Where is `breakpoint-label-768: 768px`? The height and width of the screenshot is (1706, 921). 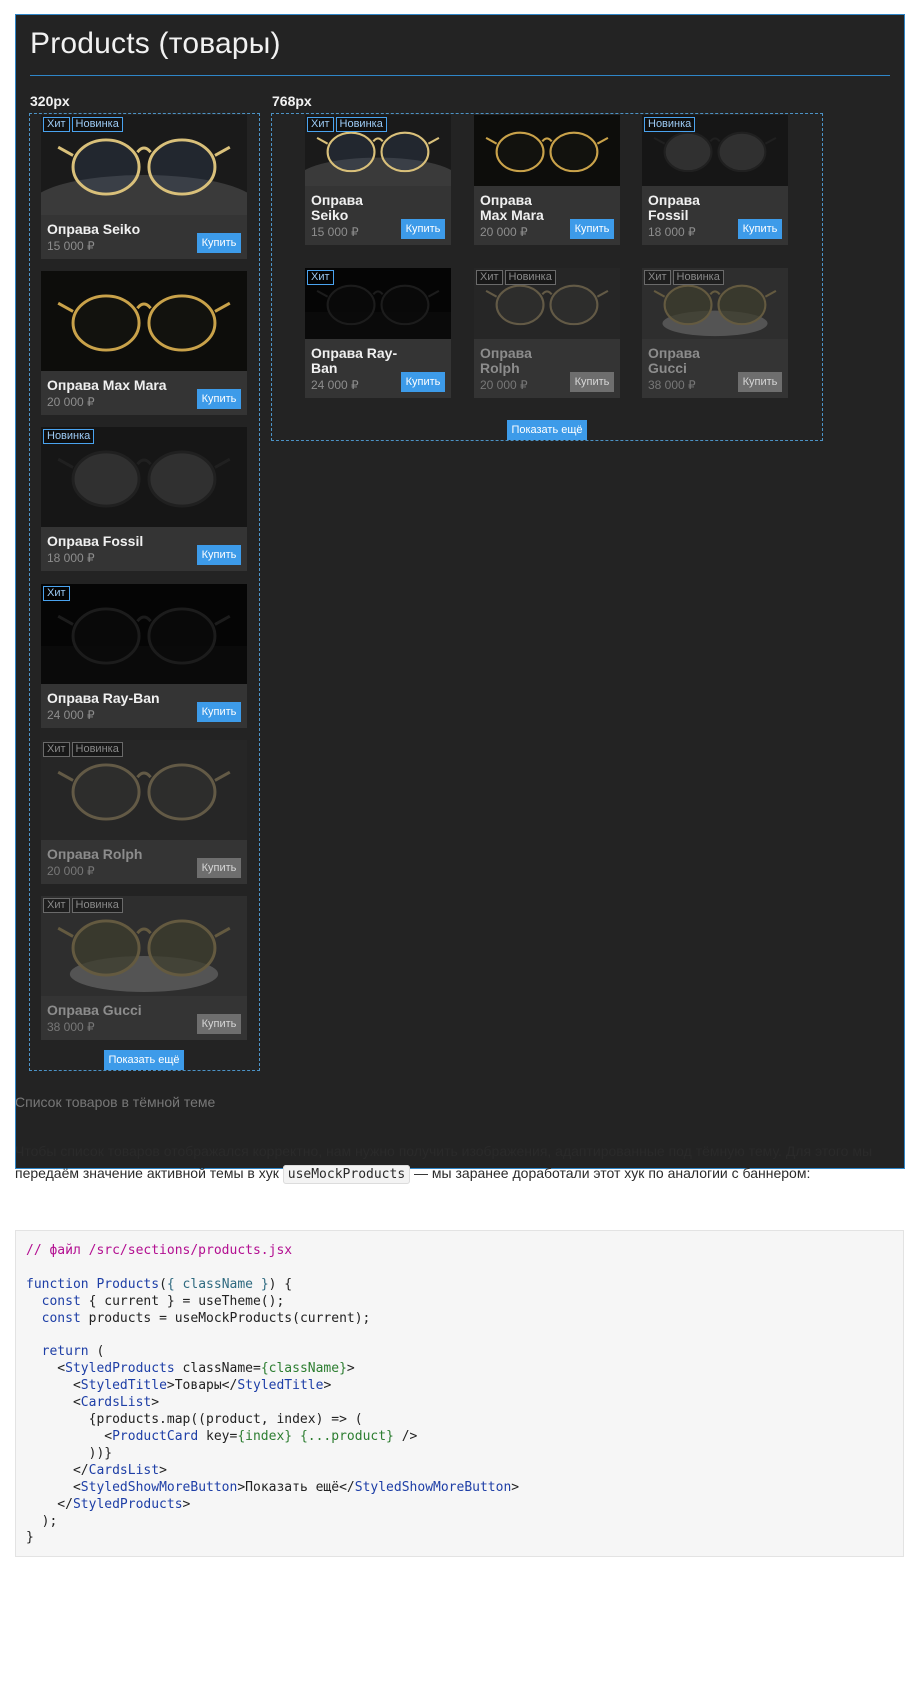 breakpoint-label-768: 768px is located at coordinates (292, 101).